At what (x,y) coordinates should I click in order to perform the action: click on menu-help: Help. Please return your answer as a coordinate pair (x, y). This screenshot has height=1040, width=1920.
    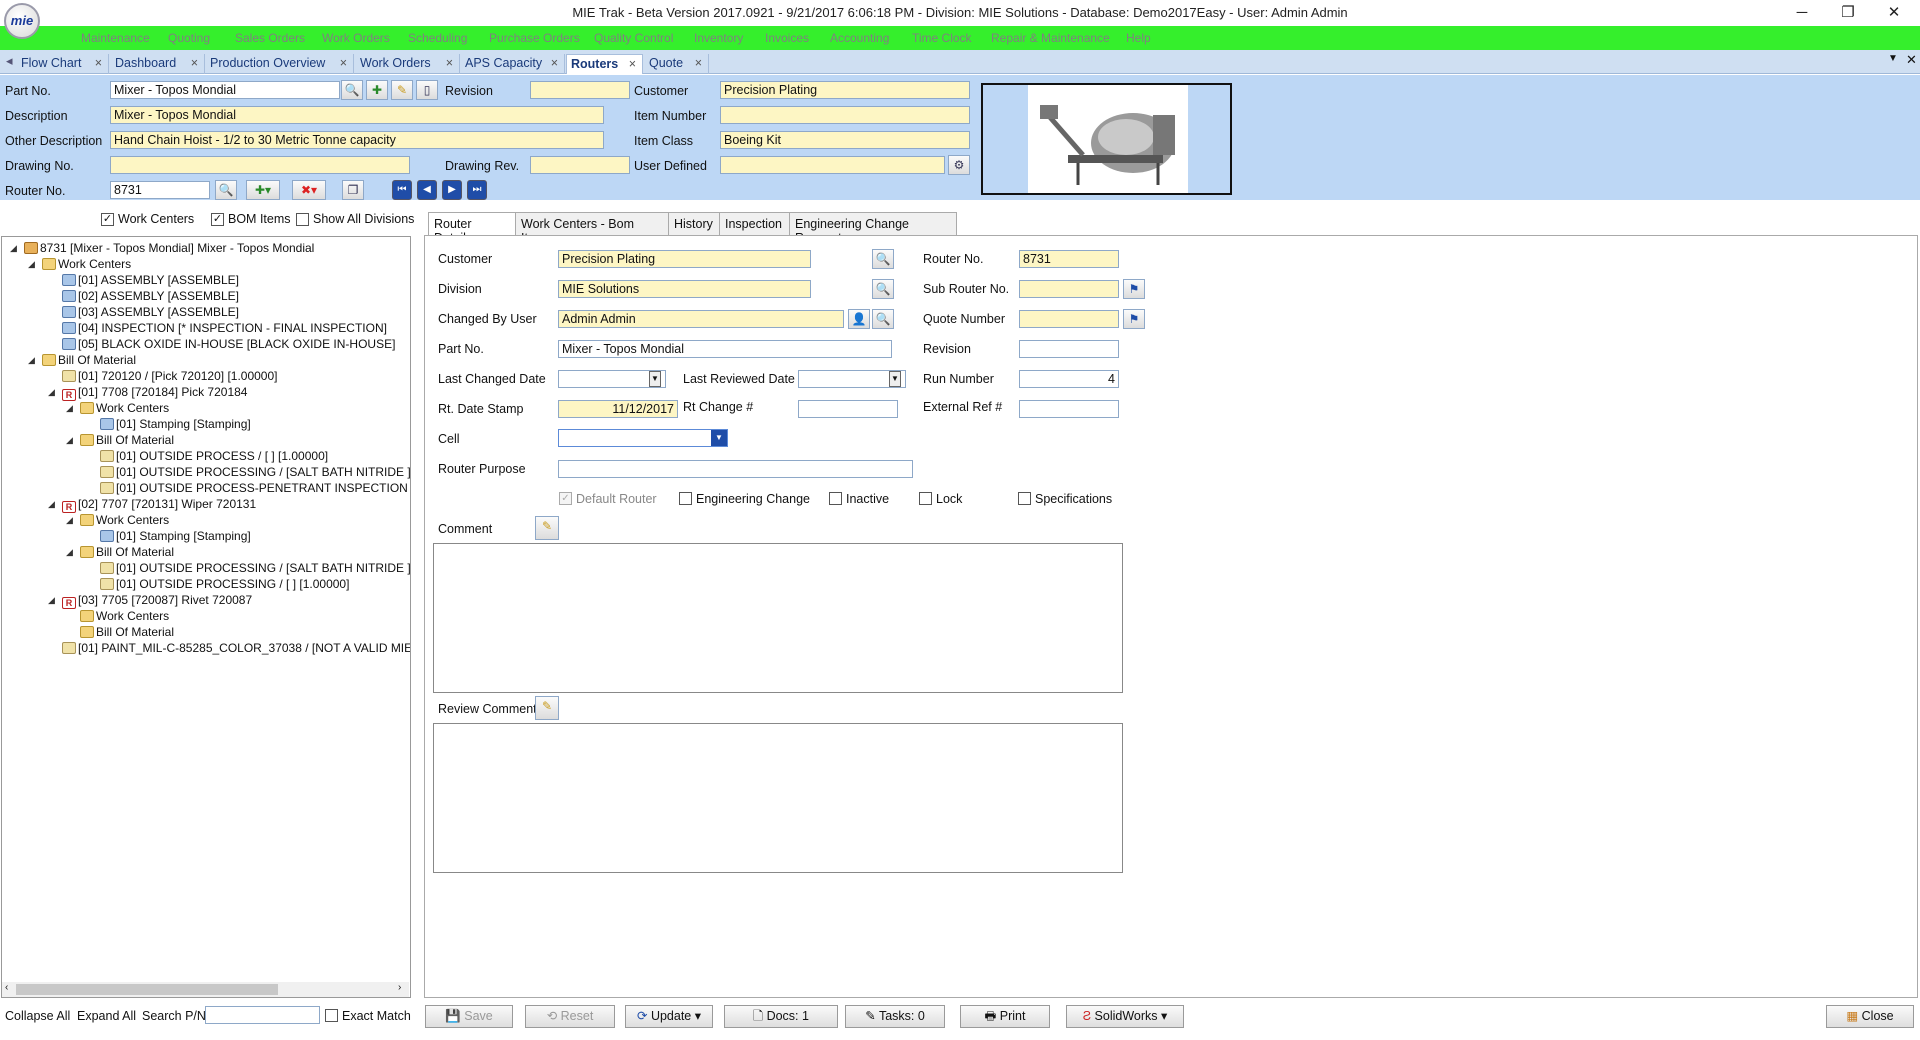
    Looking at the image, I should click on (1138, 38).